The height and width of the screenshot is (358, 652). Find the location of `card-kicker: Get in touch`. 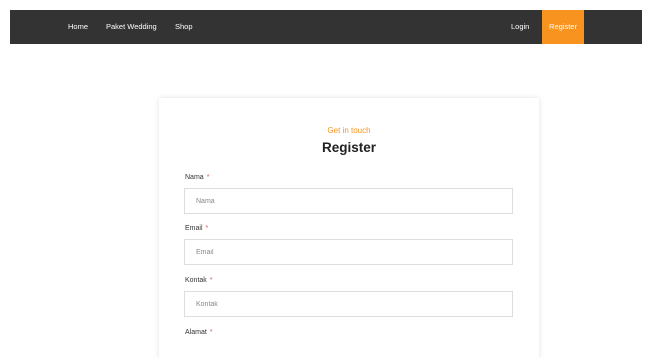

card-kicker: Get in touch is located at coordinates (349, 130).